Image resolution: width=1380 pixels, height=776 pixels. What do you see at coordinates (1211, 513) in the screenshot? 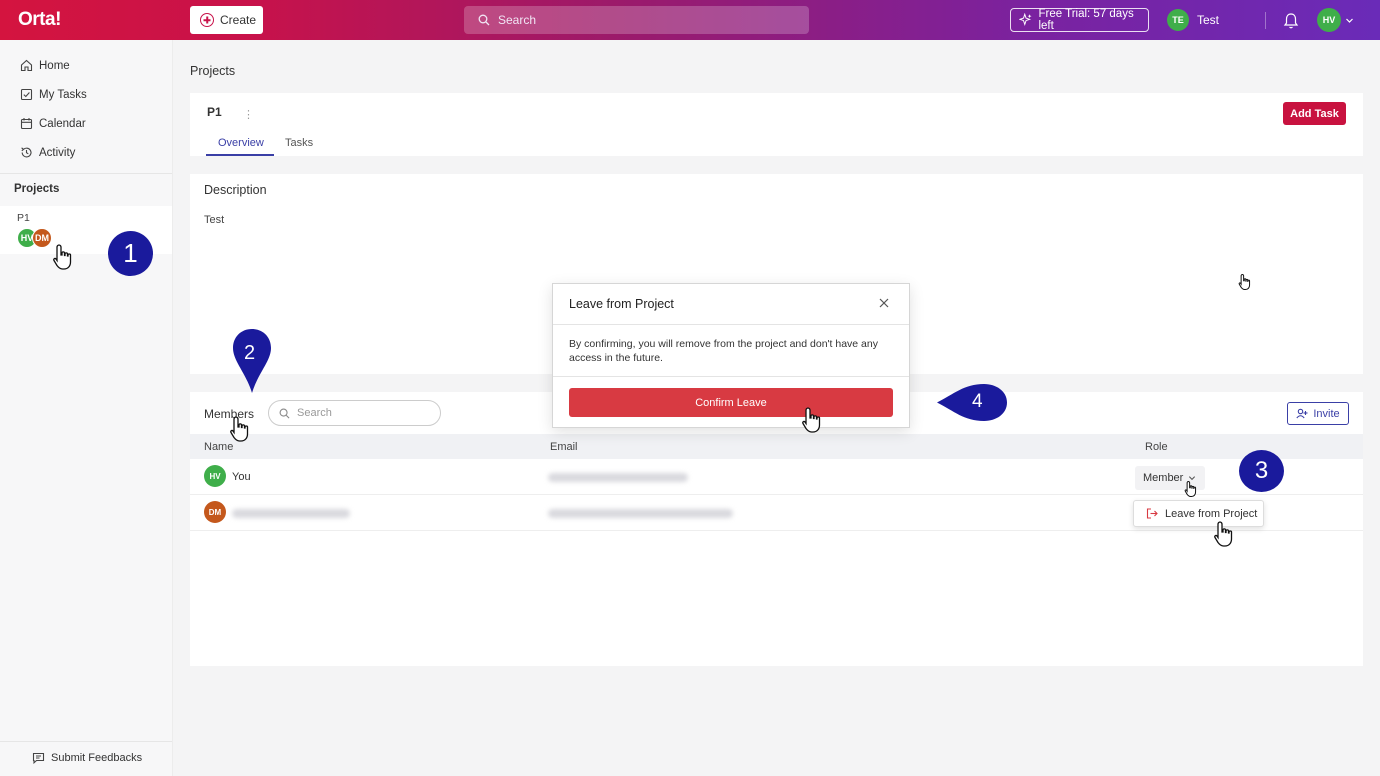
I see `leave-project-label: Leave from Project` at bounding box center [1211, 513].